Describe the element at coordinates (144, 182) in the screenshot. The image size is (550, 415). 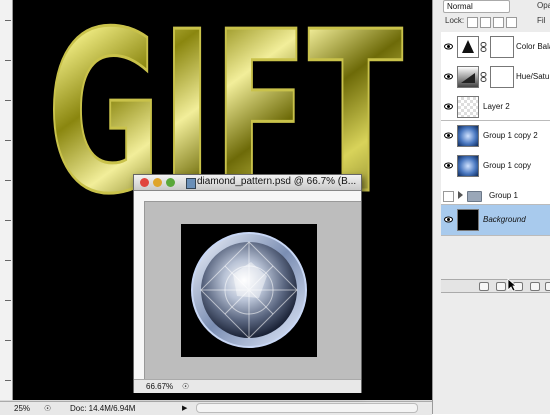
I see `close-icon` at that location.